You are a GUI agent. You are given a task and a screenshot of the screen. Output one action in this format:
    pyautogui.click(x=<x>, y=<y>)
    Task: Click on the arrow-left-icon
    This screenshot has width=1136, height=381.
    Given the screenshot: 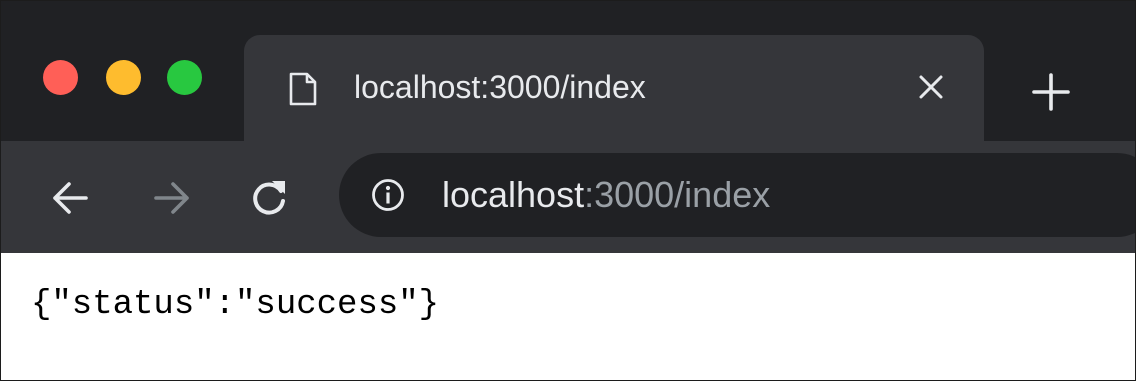 What is the action you would take?
    pyautogui.click(x=70, y=198)
    